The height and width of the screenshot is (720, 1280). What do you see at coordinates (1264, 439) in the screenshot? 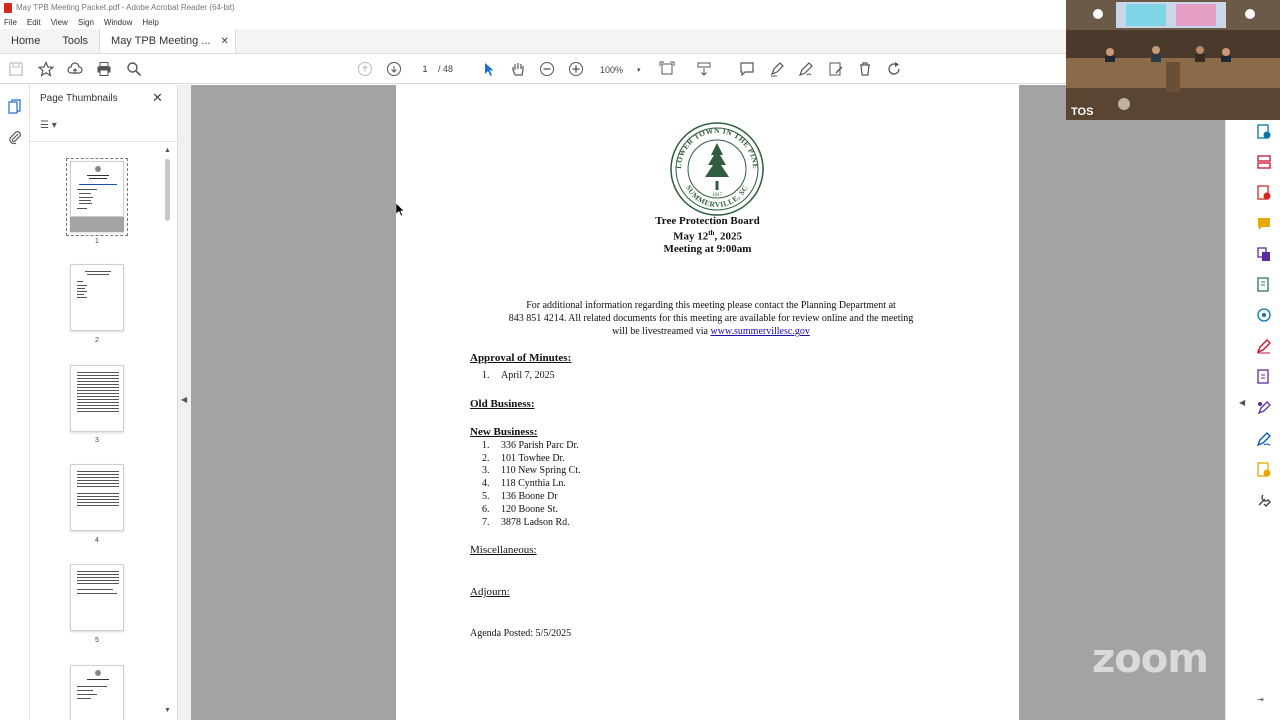
I see `sign-tool-icon` at bounding box center [1264, 439].